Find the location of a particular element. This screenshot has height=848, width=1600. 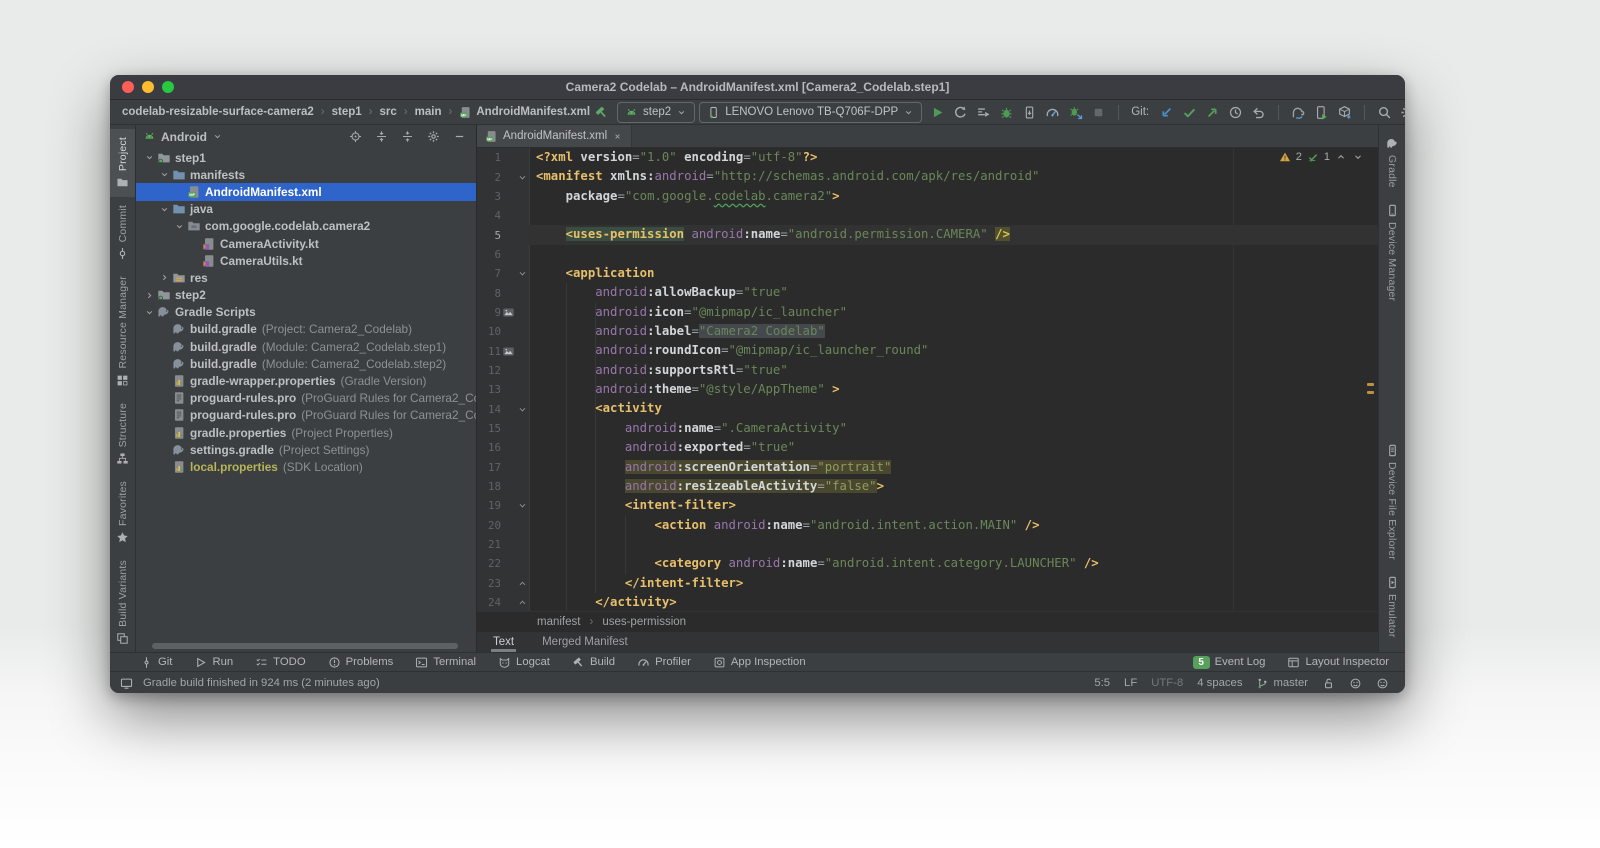

code-line-21: 21 is located at coordinates (927, 544).